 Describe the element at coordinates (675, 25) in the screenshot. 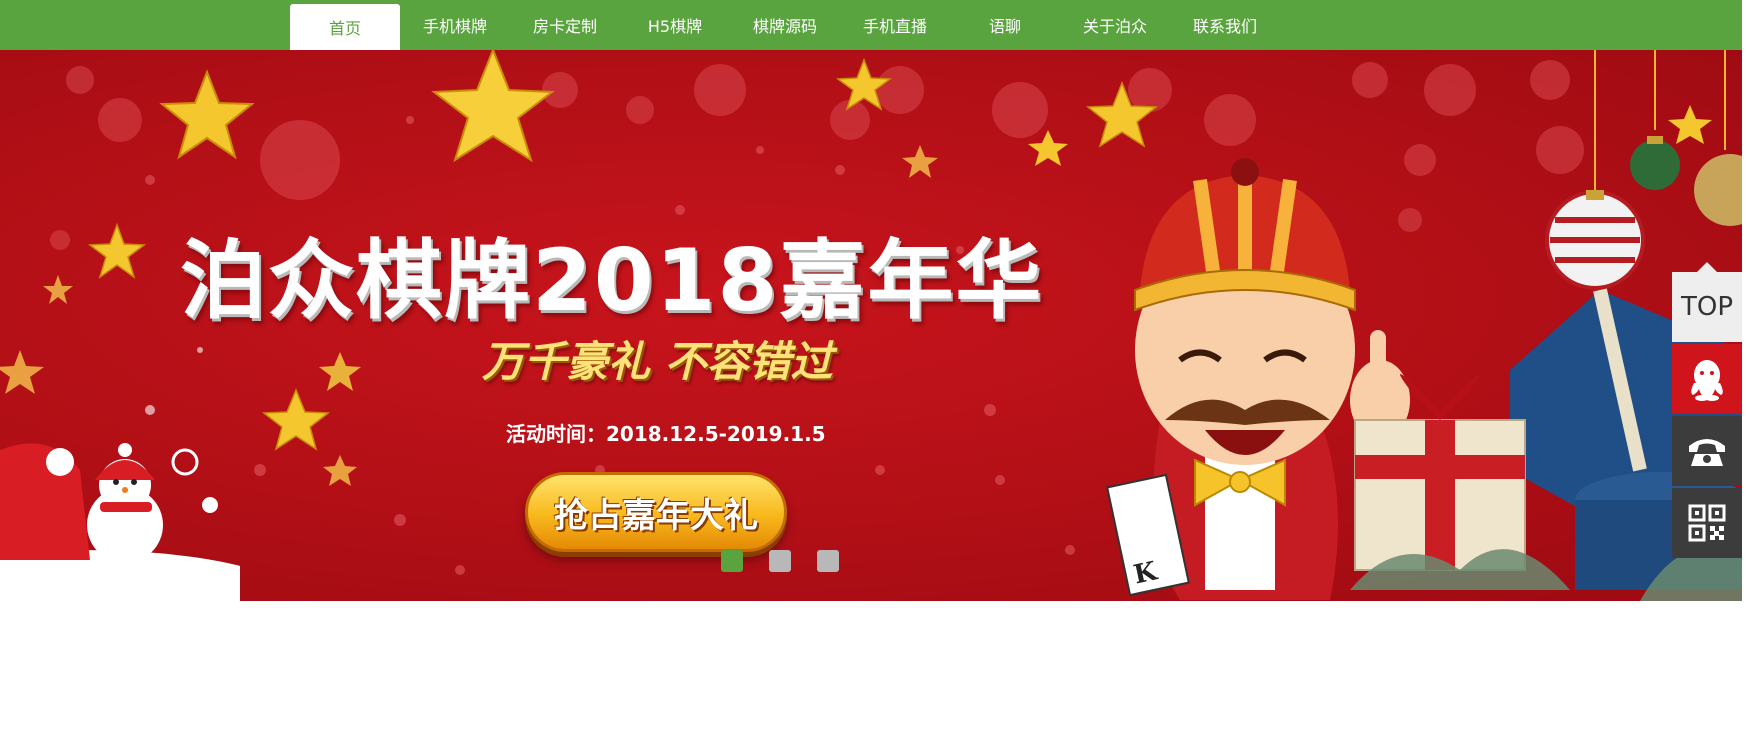

I see `nav-item-h5-chess: H5棋牌` at that location.